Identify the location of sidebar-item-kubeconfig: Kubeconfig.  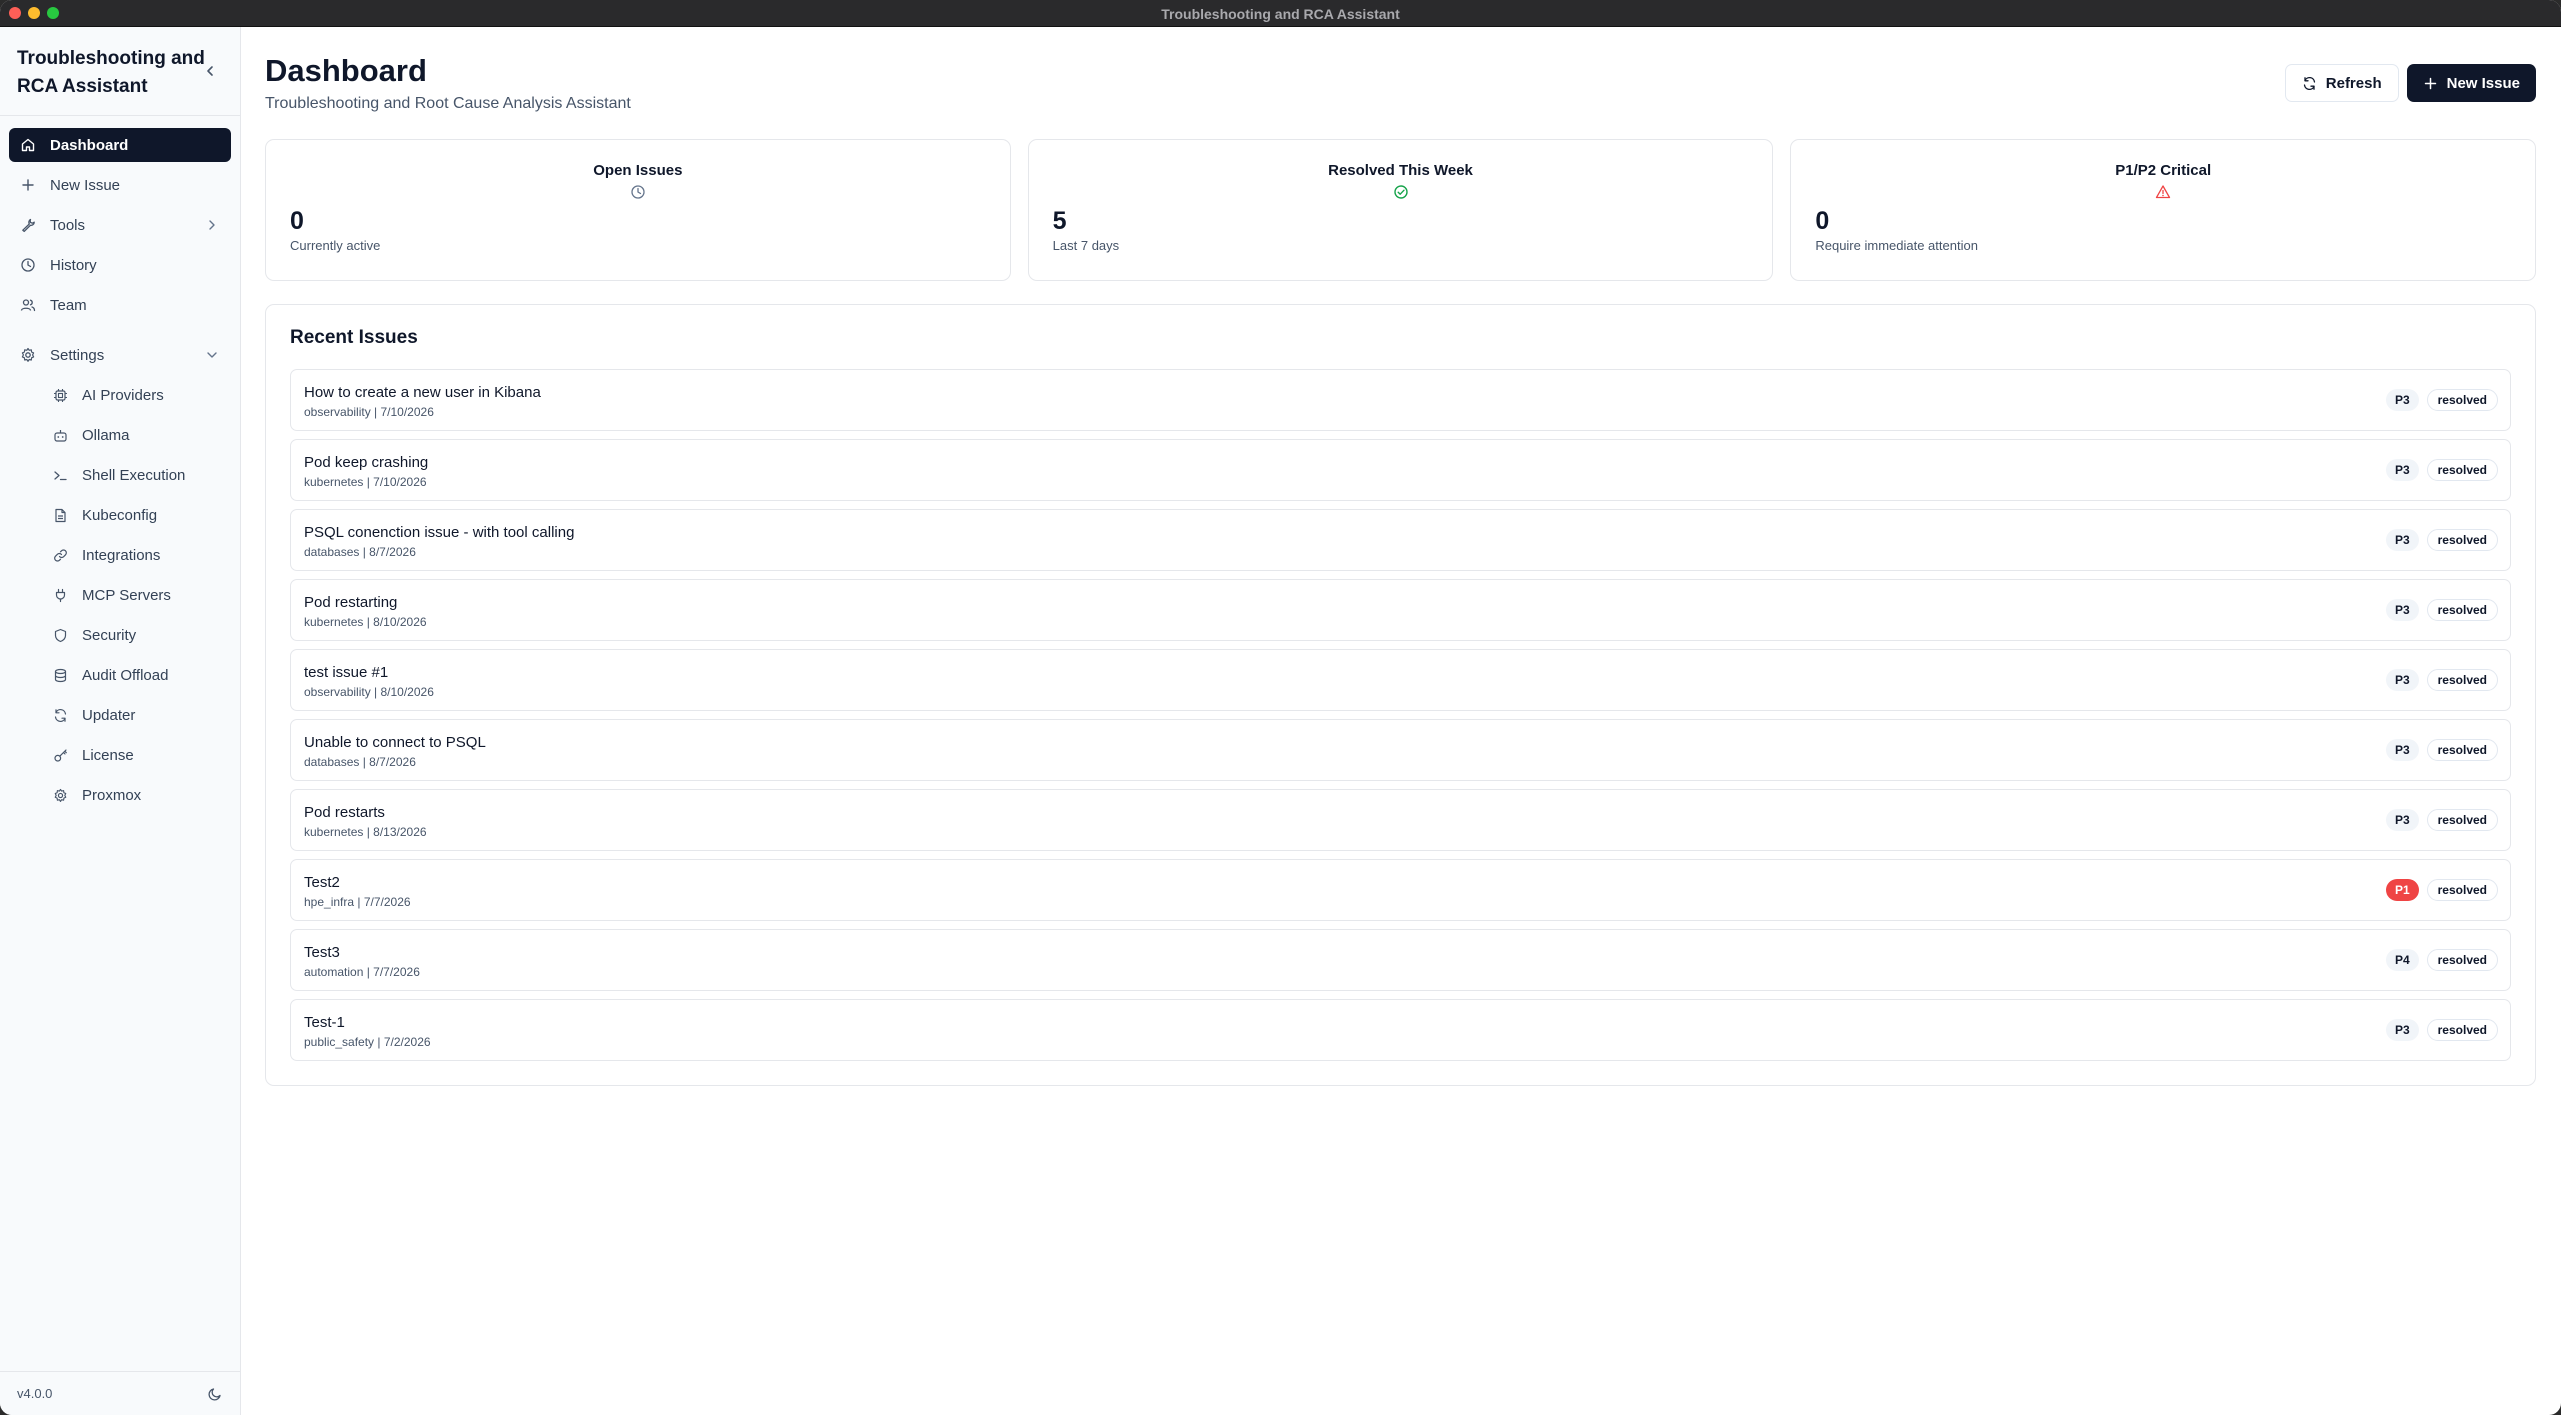
(136, 515).